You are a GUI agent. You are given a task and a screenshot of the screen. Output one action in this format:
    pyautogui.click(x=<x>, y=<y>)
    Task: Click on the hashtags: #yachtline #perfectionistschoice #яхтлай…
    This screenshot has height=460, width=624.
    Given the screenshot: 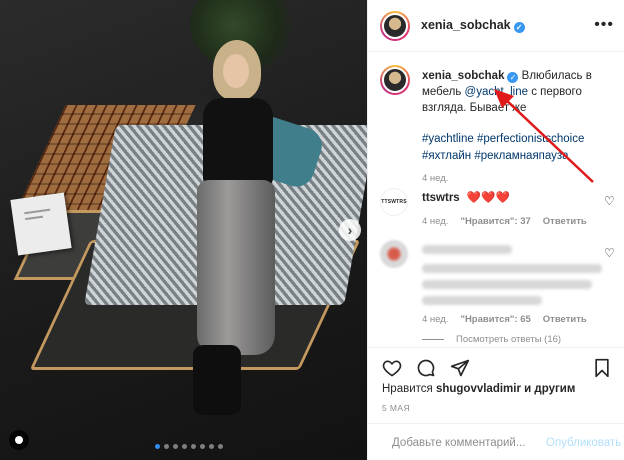 What is the action you would take?
    pyautogui.click(x=521, y=148)
    